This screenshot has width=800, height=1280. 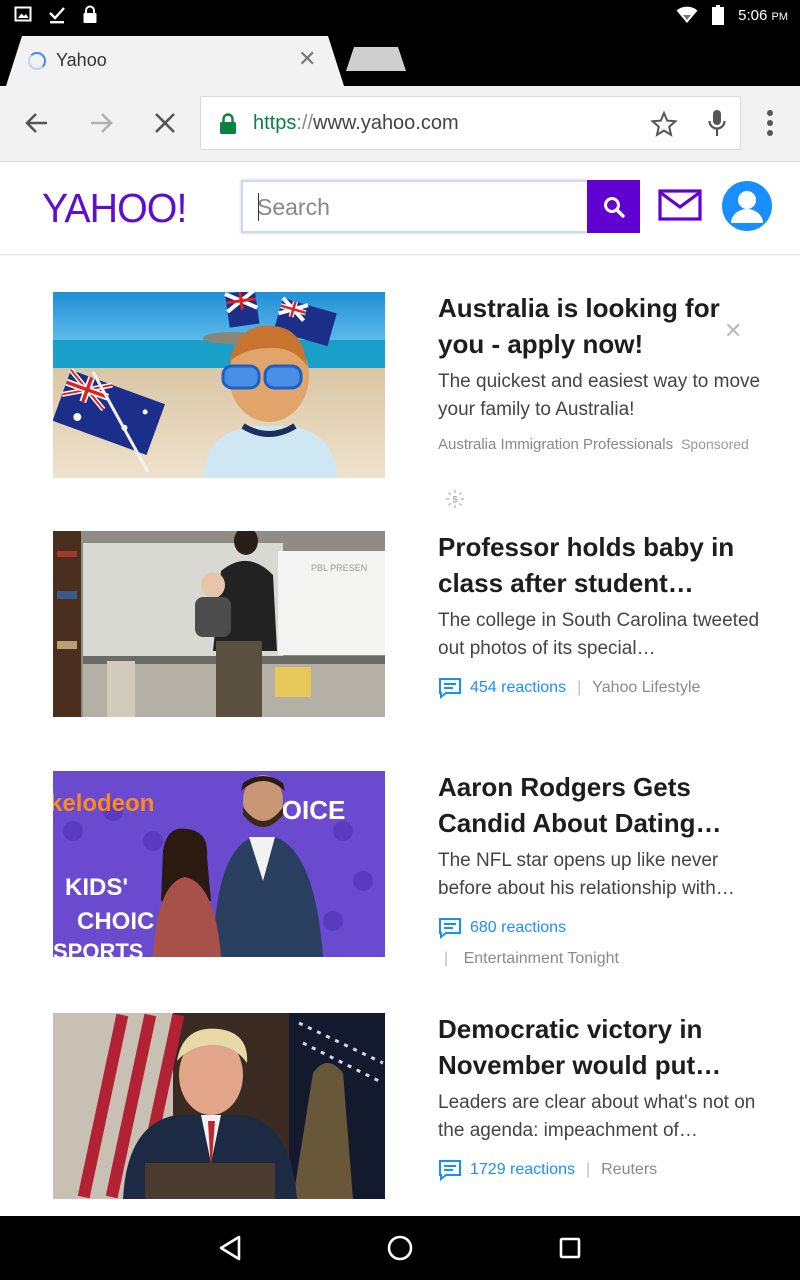 What do you see at coordinates (417, 207) in the screenshot?
I see `search-input` at bounding box center [417, 207].